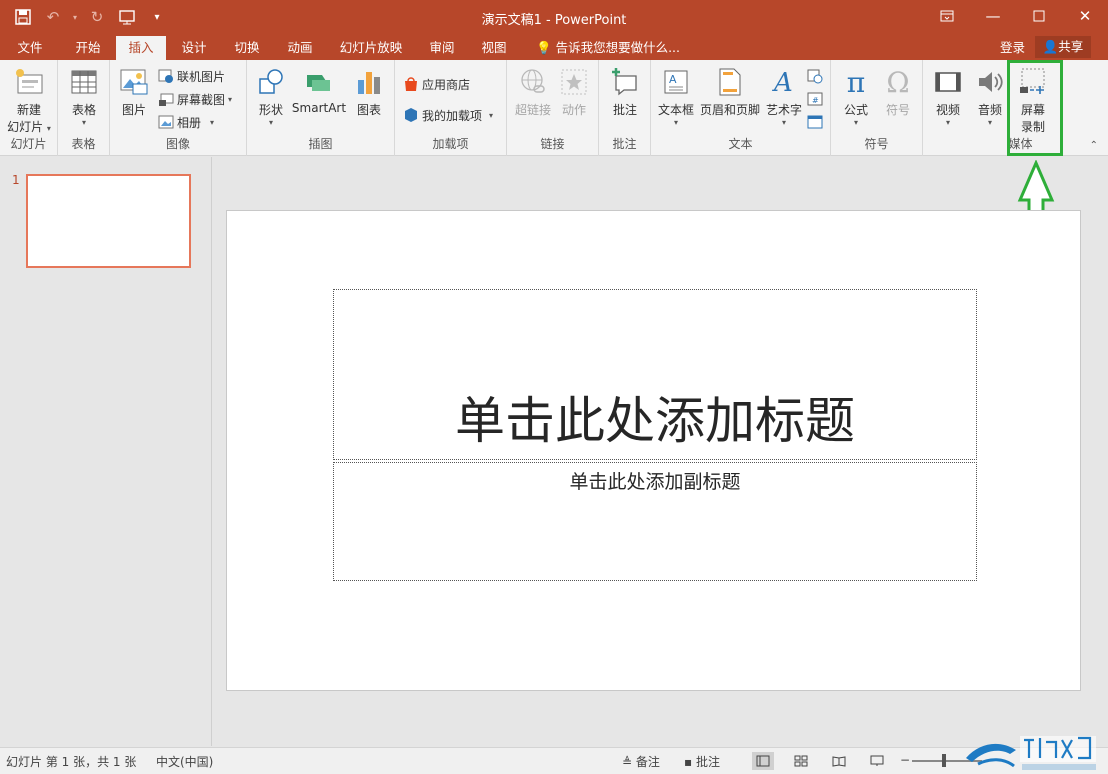 The width and height of the screenshot is (1108, 774). I want to click on normal-view-icon, so click(763, 761).